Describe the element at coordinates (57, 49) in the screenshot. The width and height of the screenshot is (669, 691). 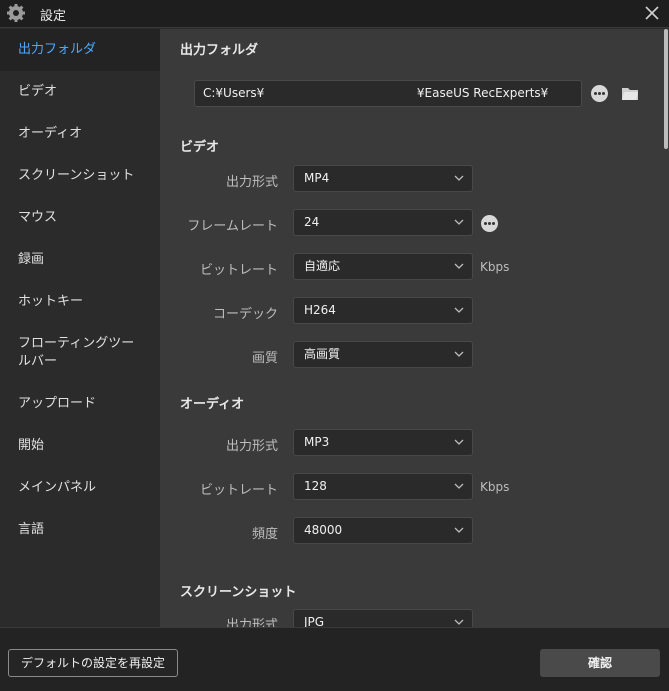
I see `sidebar-item-label: 出力フォルダ` at that location.